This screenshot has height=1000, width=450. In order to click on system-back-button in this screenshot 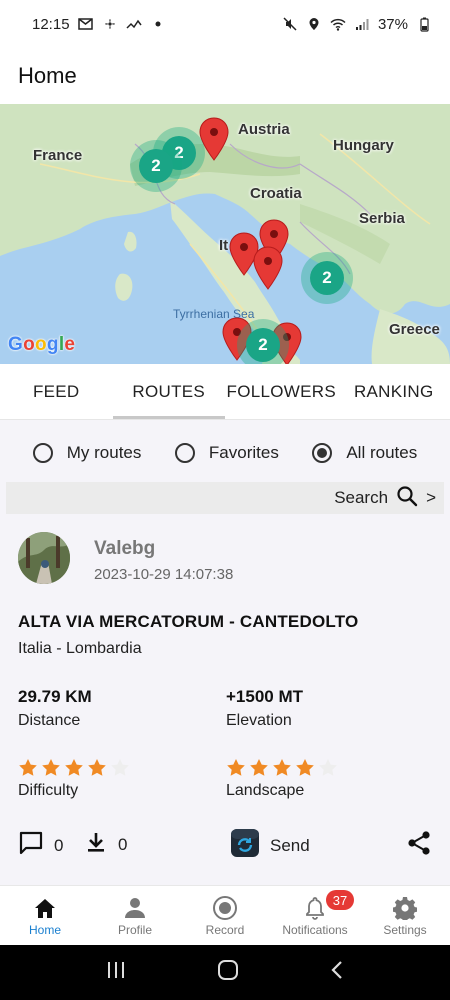, I will do `click(337, 972)`.